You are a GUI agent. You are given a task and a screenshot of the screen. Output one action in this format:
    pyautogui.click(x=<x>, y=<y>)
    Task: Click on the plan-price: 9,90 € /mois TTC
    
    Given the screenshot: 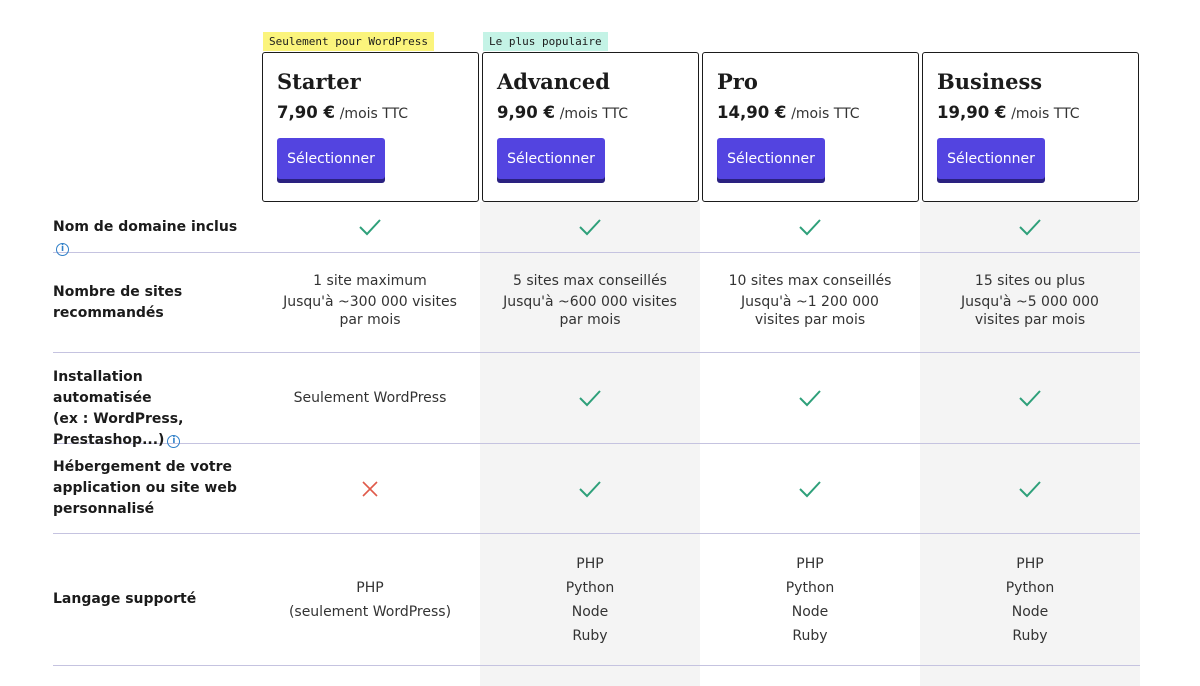 What is the action you would take?
    pyautogui.click(x=590, y=113)
    